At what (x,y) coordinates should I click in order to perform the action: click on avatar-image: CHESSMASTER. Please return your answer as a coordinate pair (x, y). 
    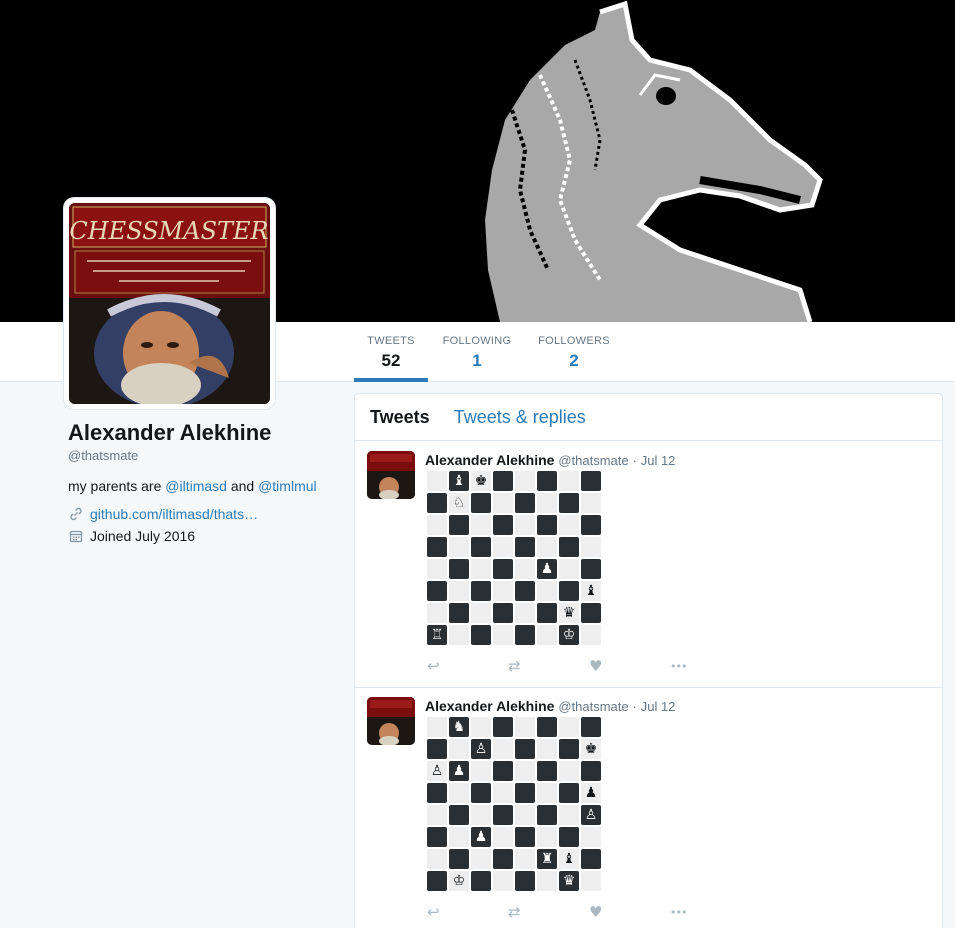
    Looking at the image, I should click on (169, 303).